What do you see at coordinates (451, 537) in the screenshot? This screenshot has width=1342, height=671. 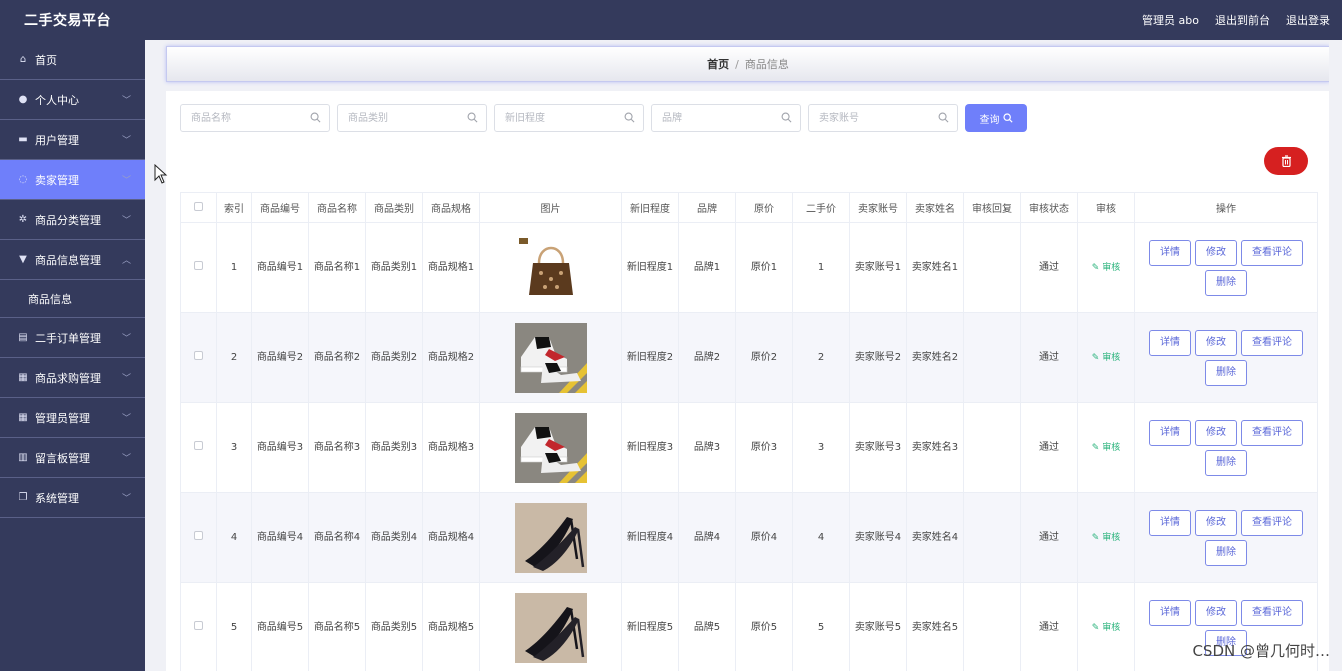 I see `cell-spec: 商品规格4` at bounding box center [451, 537].